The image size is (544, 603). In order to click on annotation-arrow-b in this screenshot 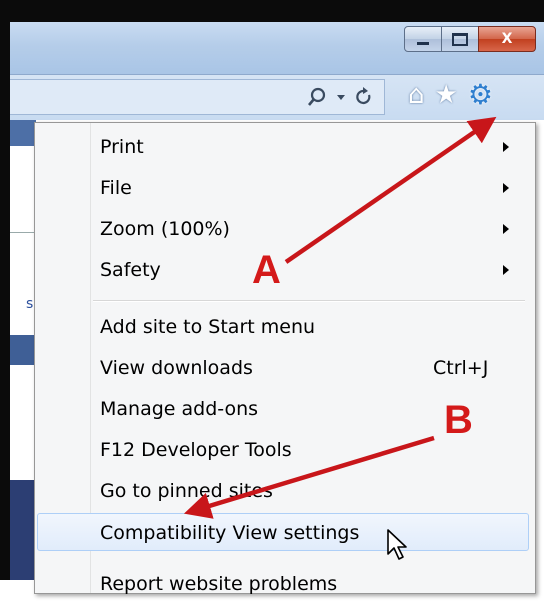, I will do `click(309, 477)`.